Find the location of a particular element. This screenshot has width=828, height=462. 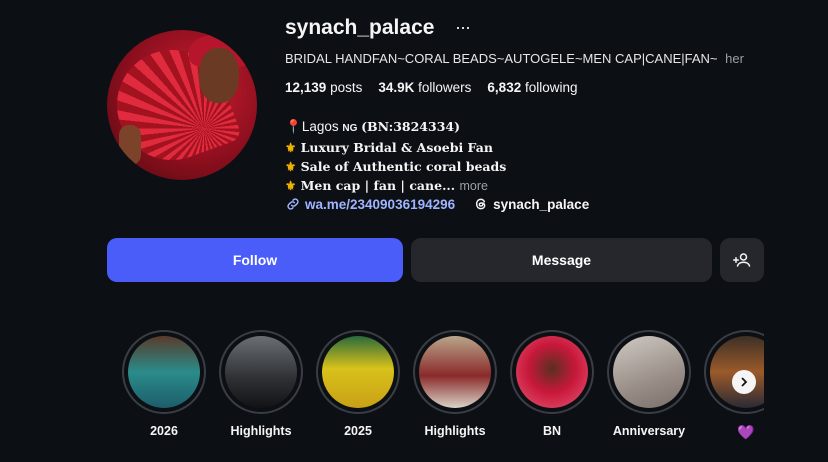

highlight-item: BN is located at coordinates (552, 384).